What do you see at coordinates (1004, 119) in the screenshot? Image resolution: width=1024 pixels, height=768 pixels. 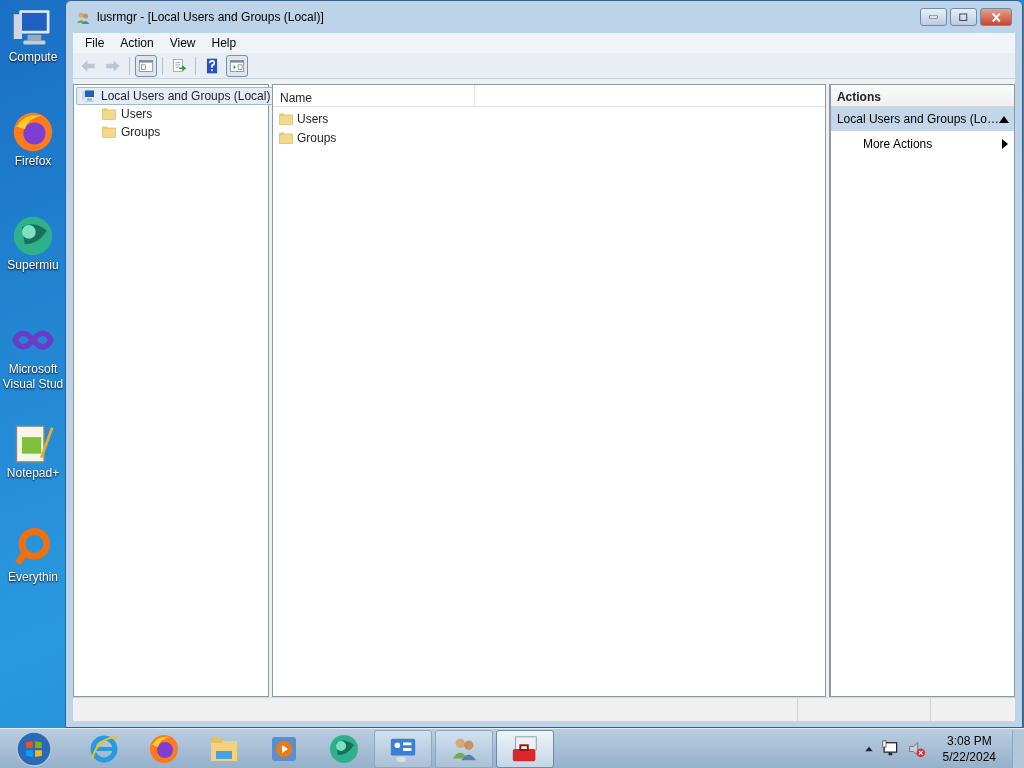 I see `collapse-icon` at bounding box center [1004, 119].